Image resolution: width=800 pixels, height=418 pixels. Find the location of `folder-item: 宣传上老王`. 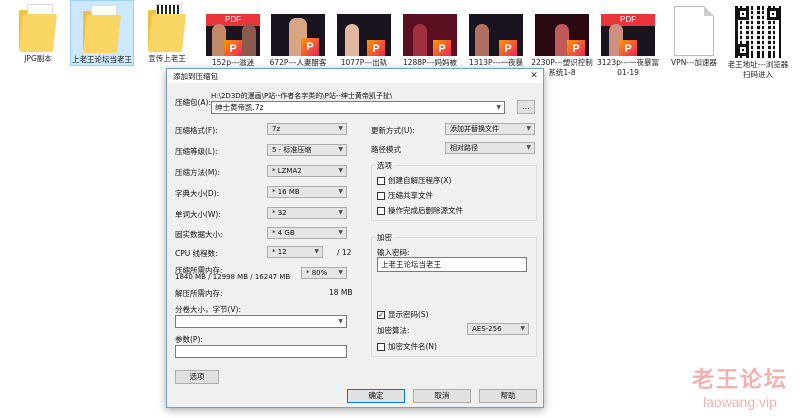

folder-item: 宣传上老王 is located at coordinates (167, 32).